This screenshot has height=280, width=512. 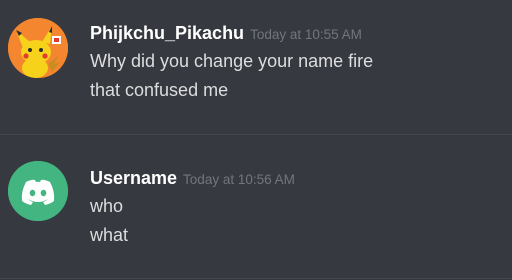 What do you see at coordinates (232, 61) in the screenshot?
I see `message-line: Why did you change your name fire` at bounding box center [232, 61].